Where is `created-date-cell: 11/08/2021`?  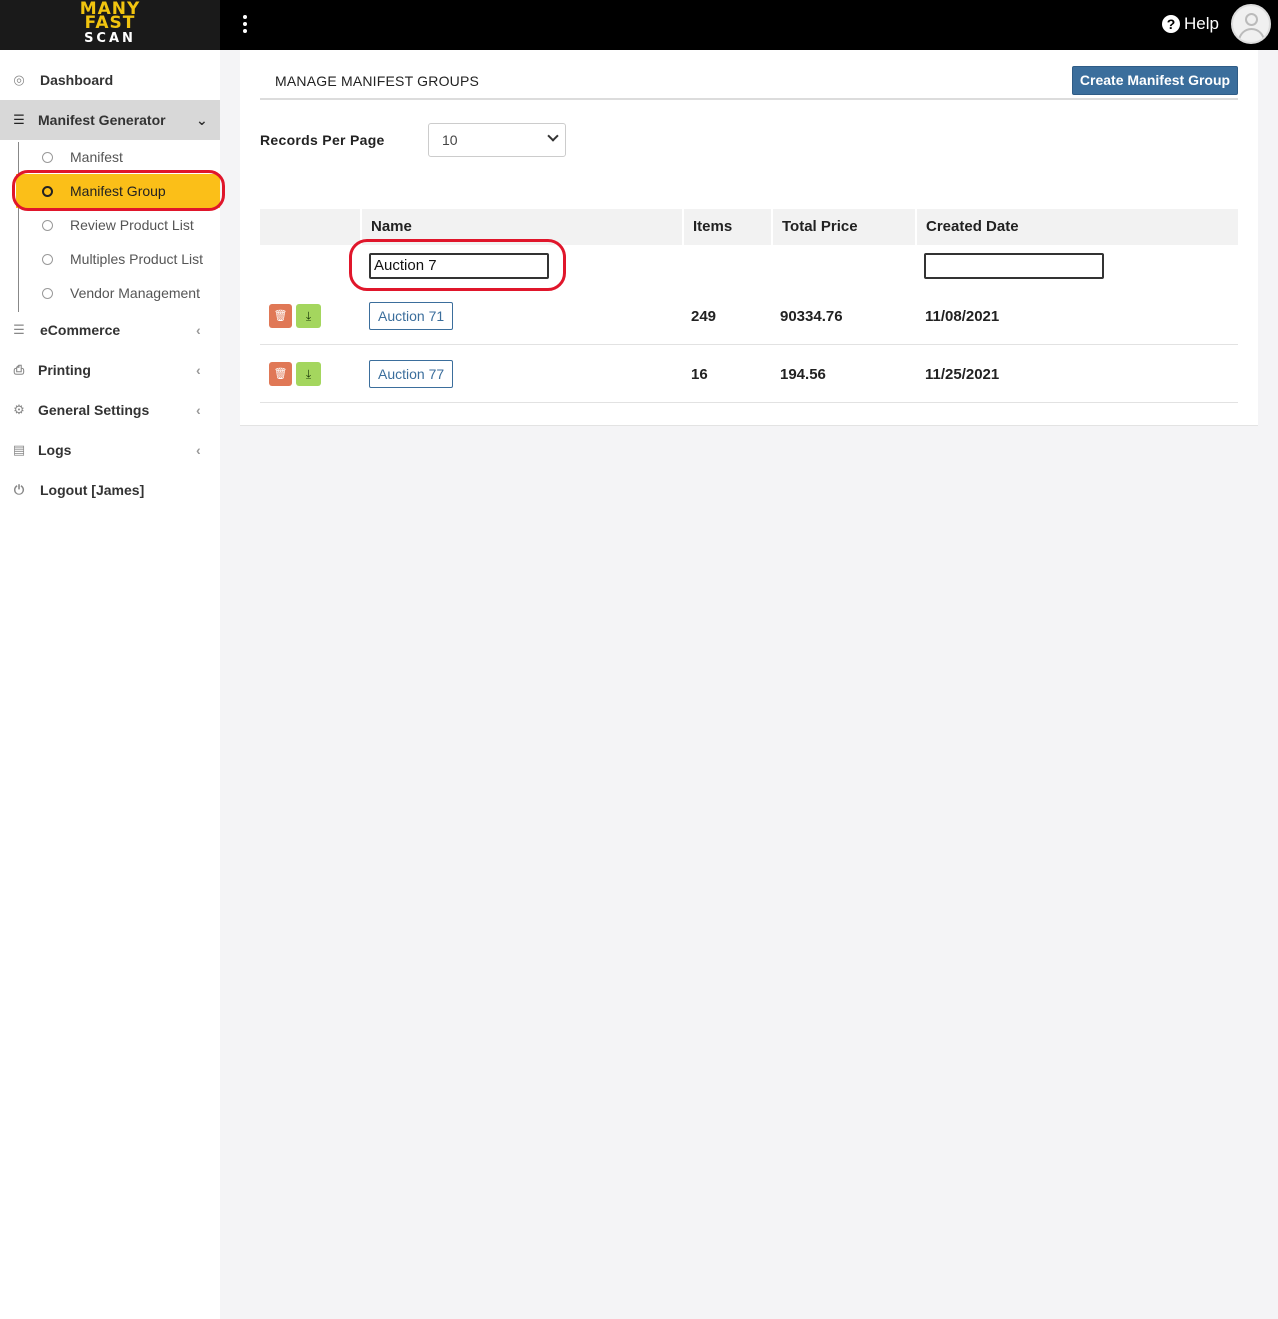 created-date-cell: 11/08/2021 is located at coordinates (962, 316).